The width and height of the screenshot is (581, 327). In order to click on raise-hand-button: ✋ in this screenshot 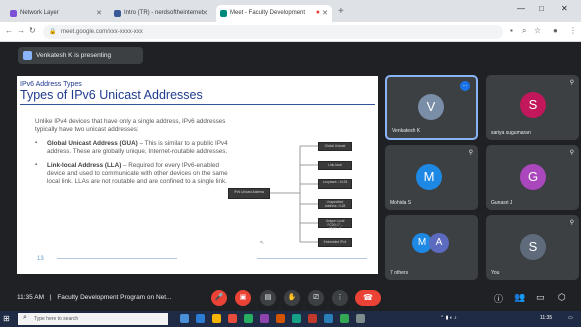, I will do `click(292, 298)`.